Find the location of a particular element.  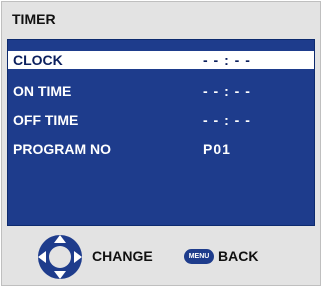

menu-row-off-time: OFF TIME - - : - - is located at coordinates (161, 120).